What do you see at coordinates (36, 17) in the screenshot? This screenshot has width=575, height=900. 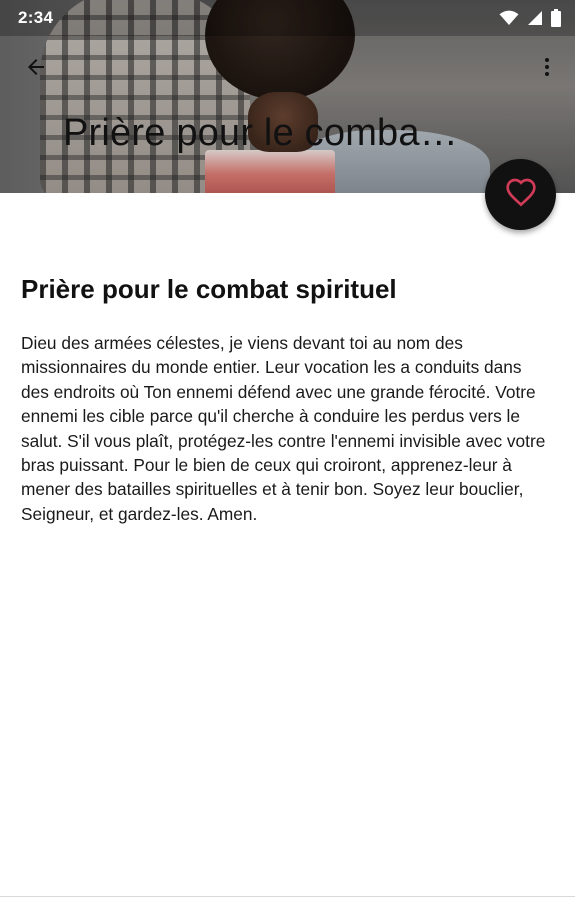 I see `status-time: 2:34` at bounding box center [36, 17].